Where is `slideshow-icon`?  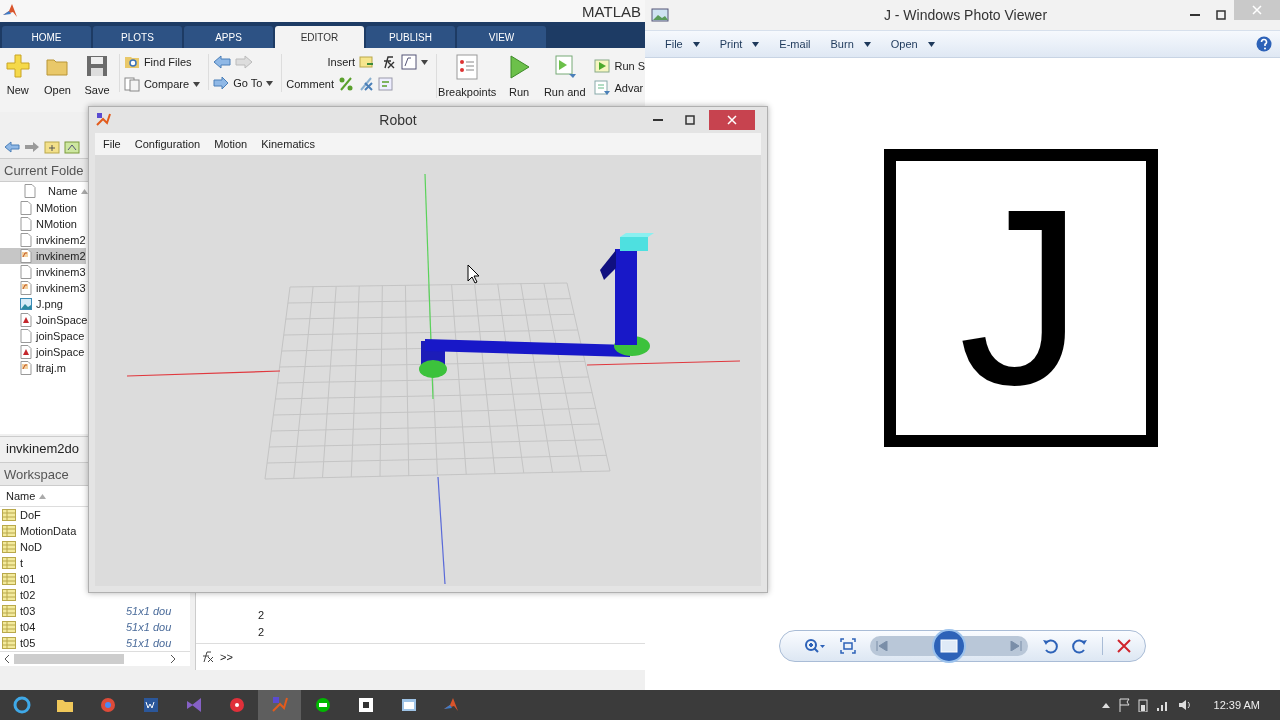
slideshow-icon is located at coordinates (949, 646).